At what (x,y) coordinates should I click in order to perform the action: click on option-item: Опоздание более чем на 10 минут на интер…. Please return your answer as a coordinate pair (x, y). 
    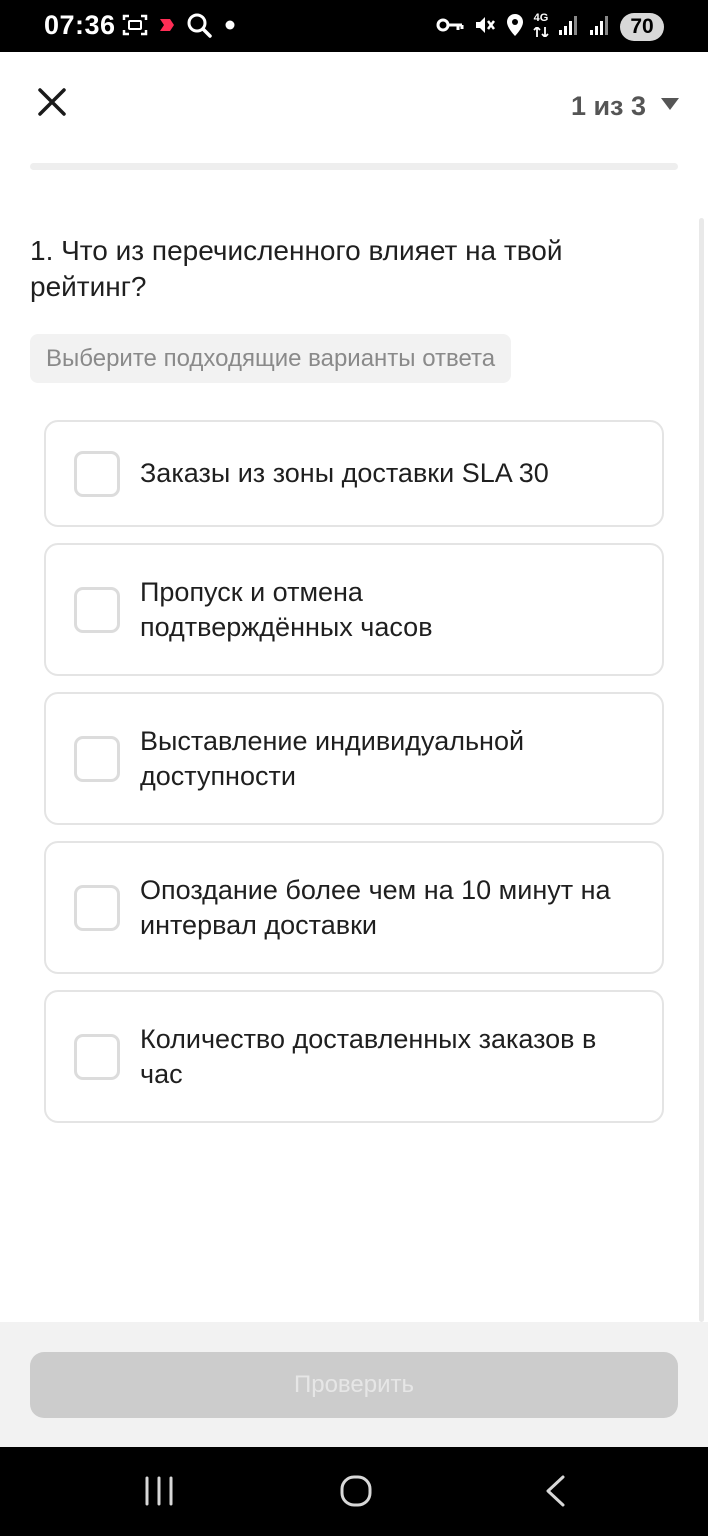
    Looking at the image, I should click on (354, 907).